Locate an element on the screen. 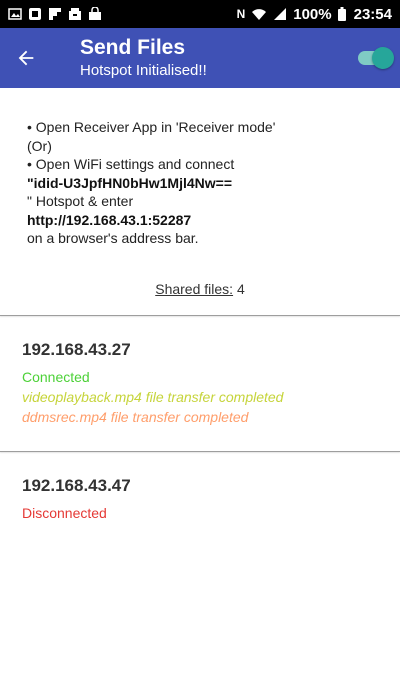 Image resolution: width=400 pixels, height=700 pixels. client-status: Connected is located at coordinates (56, 376).